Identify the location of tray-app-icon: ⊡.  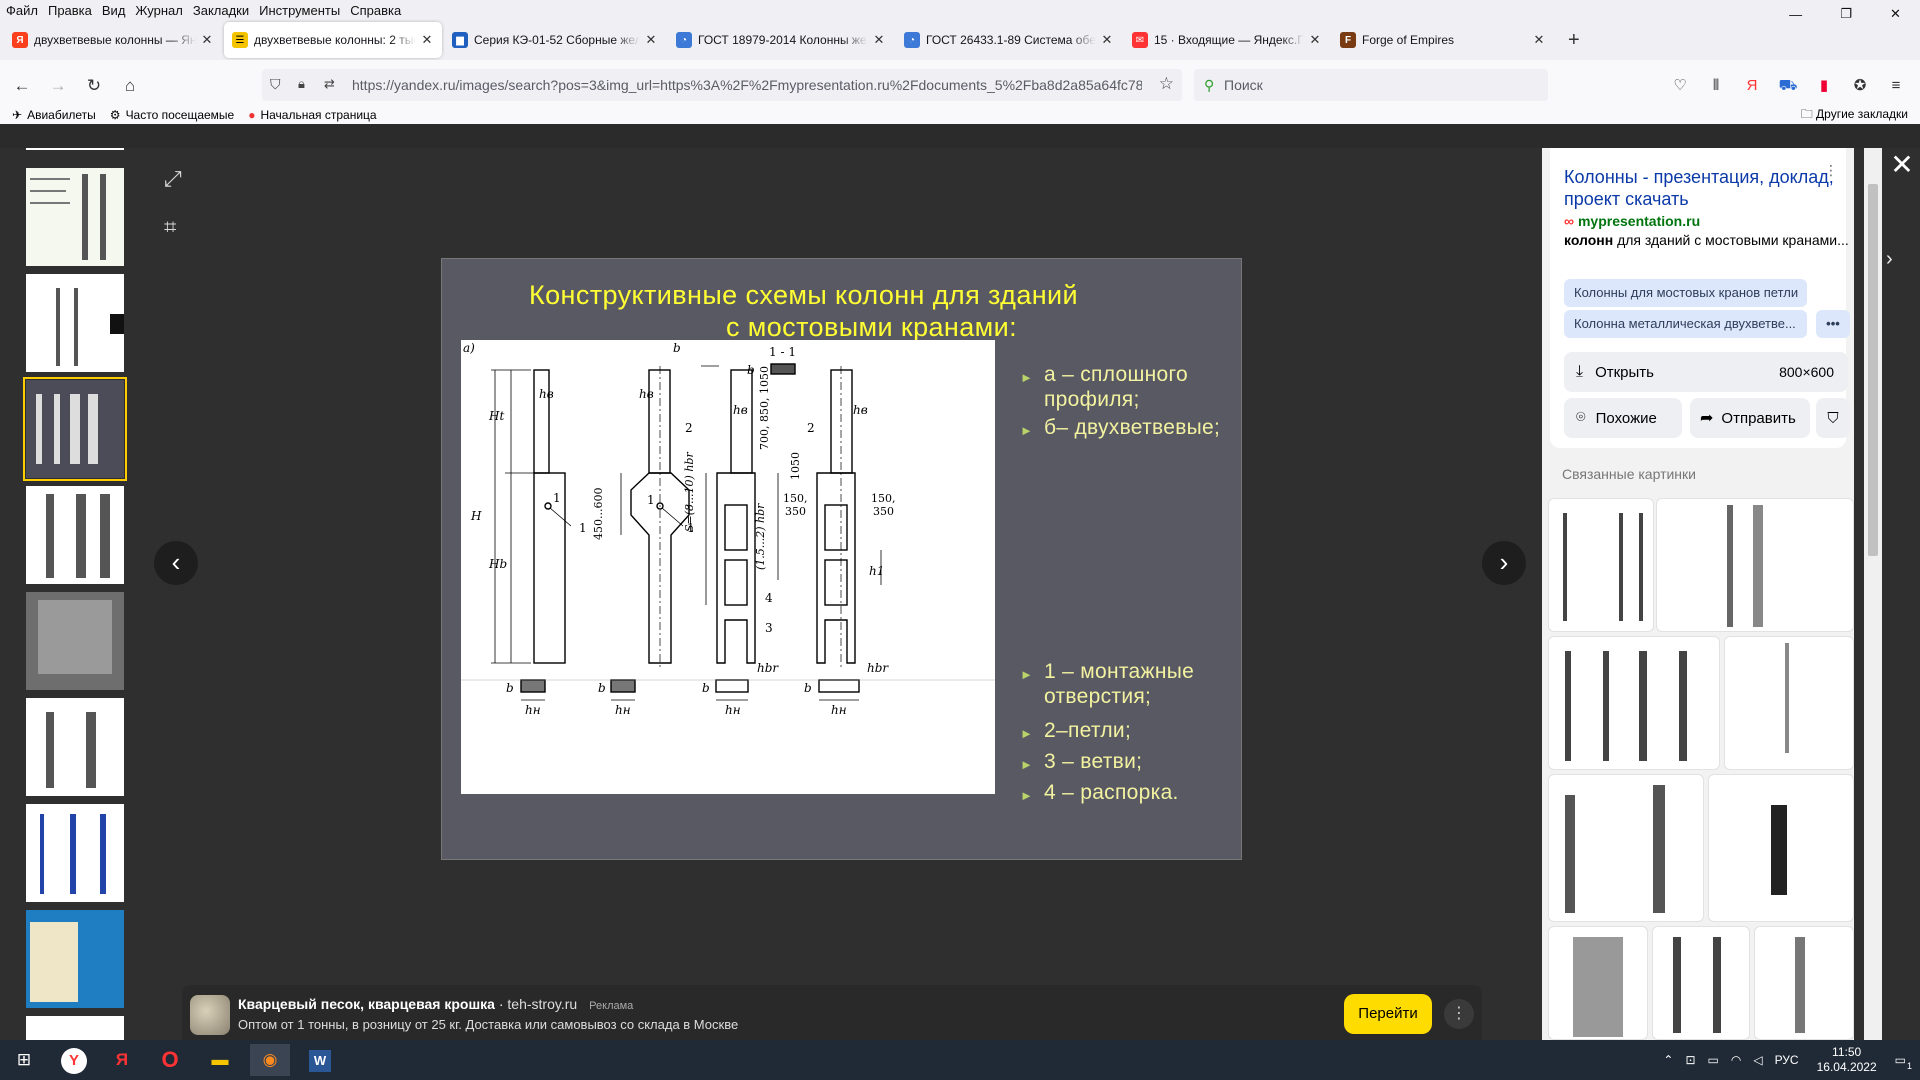
(1690, 1060).